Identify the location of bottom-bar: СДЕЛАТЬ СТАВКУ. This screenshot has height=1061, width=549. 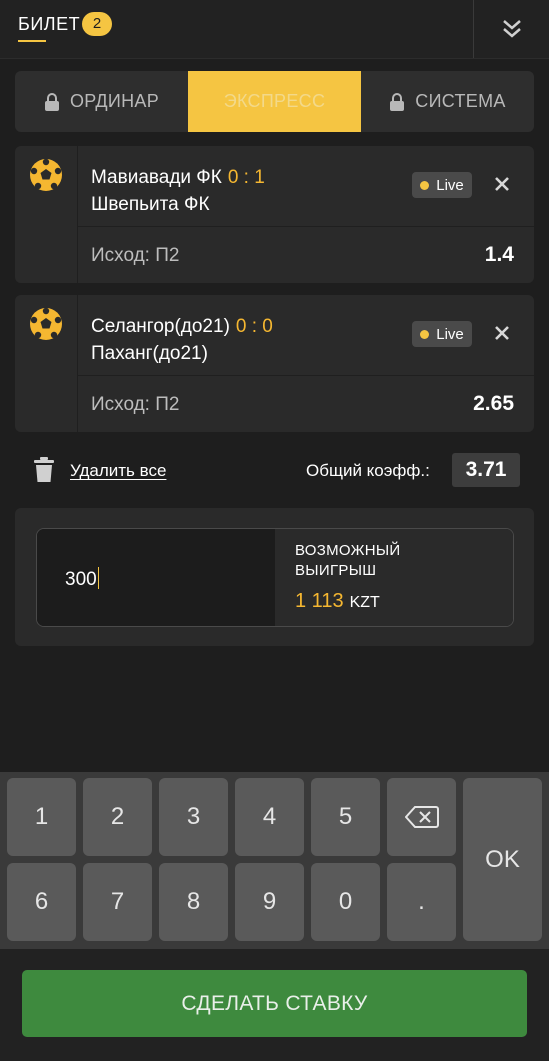
(274, 1005).